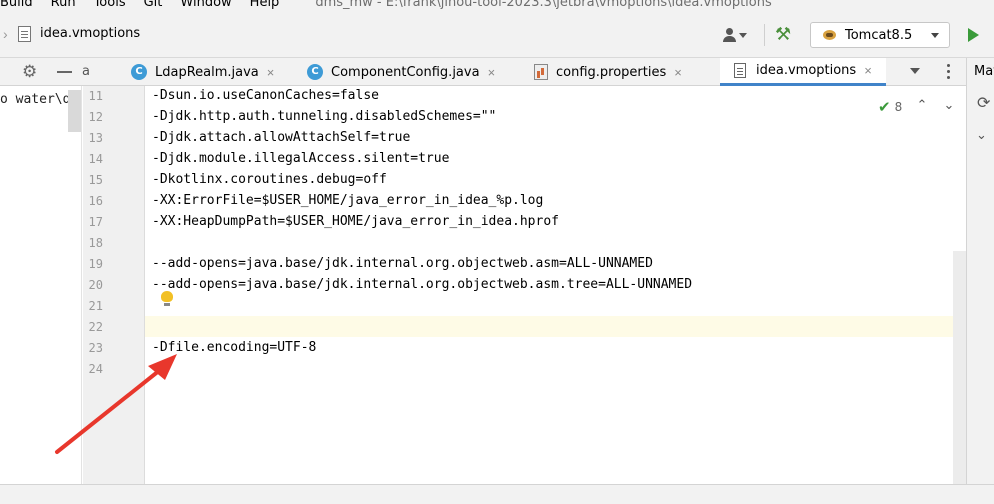 This screenshot has width=994, height=504. I want to click on line-number: 21, so click(95, 306).